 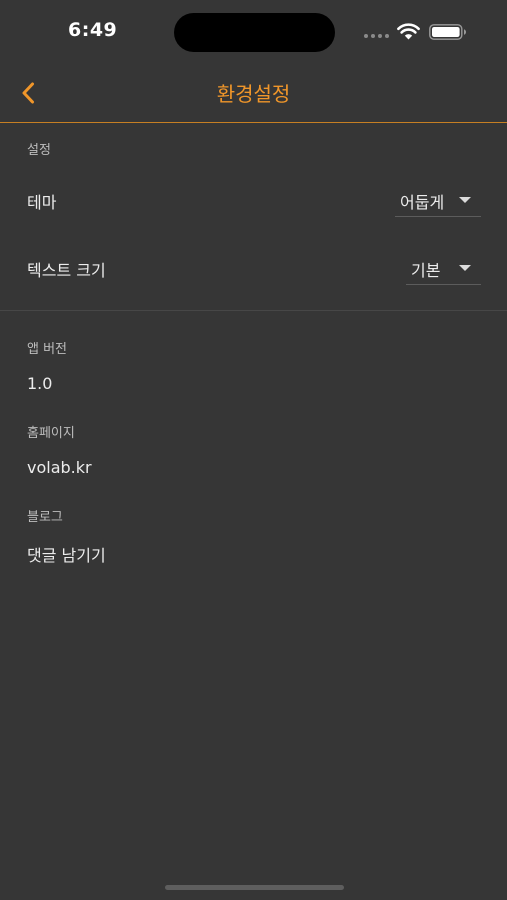 What do you see at coordinates (93, 30) in the screenshot?
I see `status-time: 6:49` at bounding box center [93, 30].